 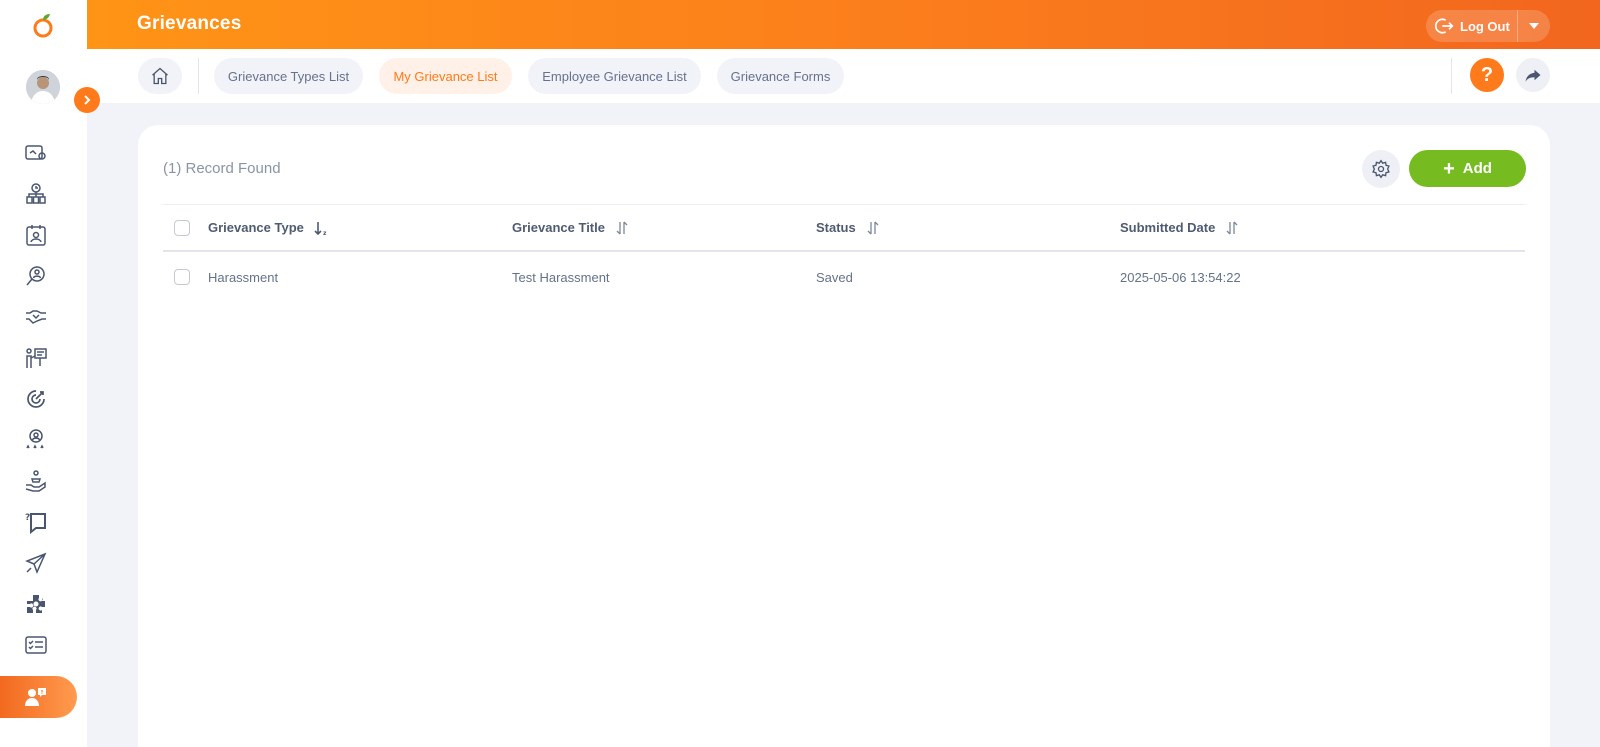 I want to click on app-header, so click(x=843, y=24).